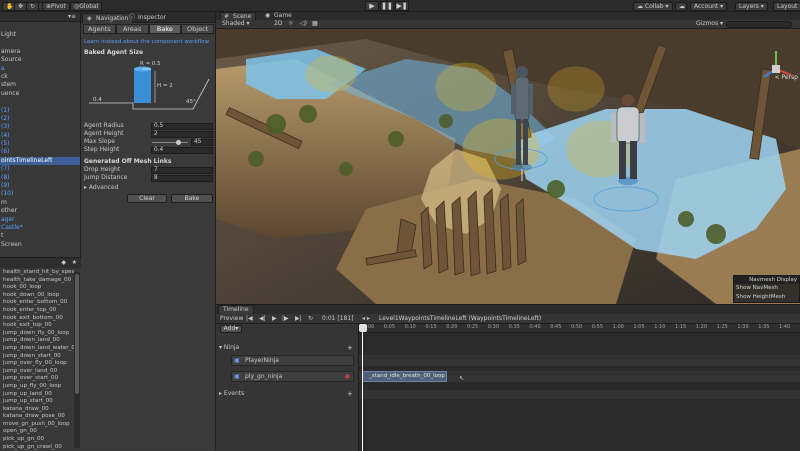 Image resolution: width=800 pixels, height=451 pixels. I want to click on subtab-areas: Areas, so click(132, 29).